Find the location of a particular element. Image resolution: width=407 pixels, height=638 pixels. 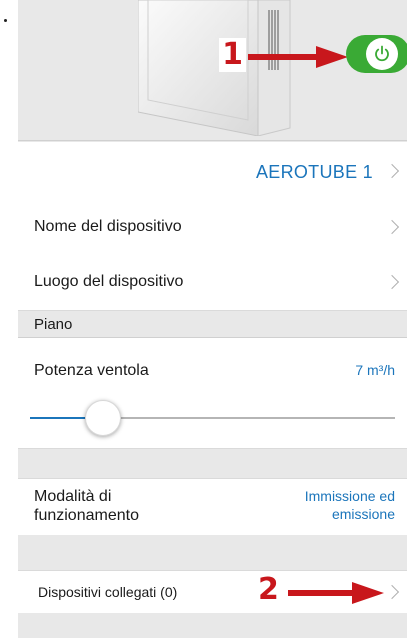

annotation-1: 1 is located at coordinates (232, 55).